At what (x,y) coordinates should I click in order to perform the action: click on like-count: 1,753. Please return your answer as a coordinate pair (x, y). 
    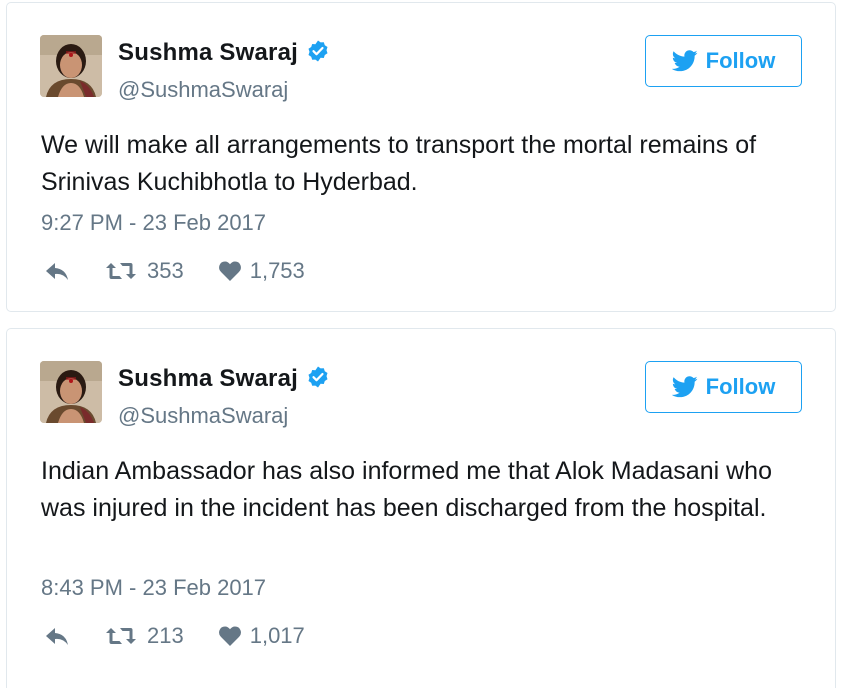
    Looking at the image, I should click on (277, 270).